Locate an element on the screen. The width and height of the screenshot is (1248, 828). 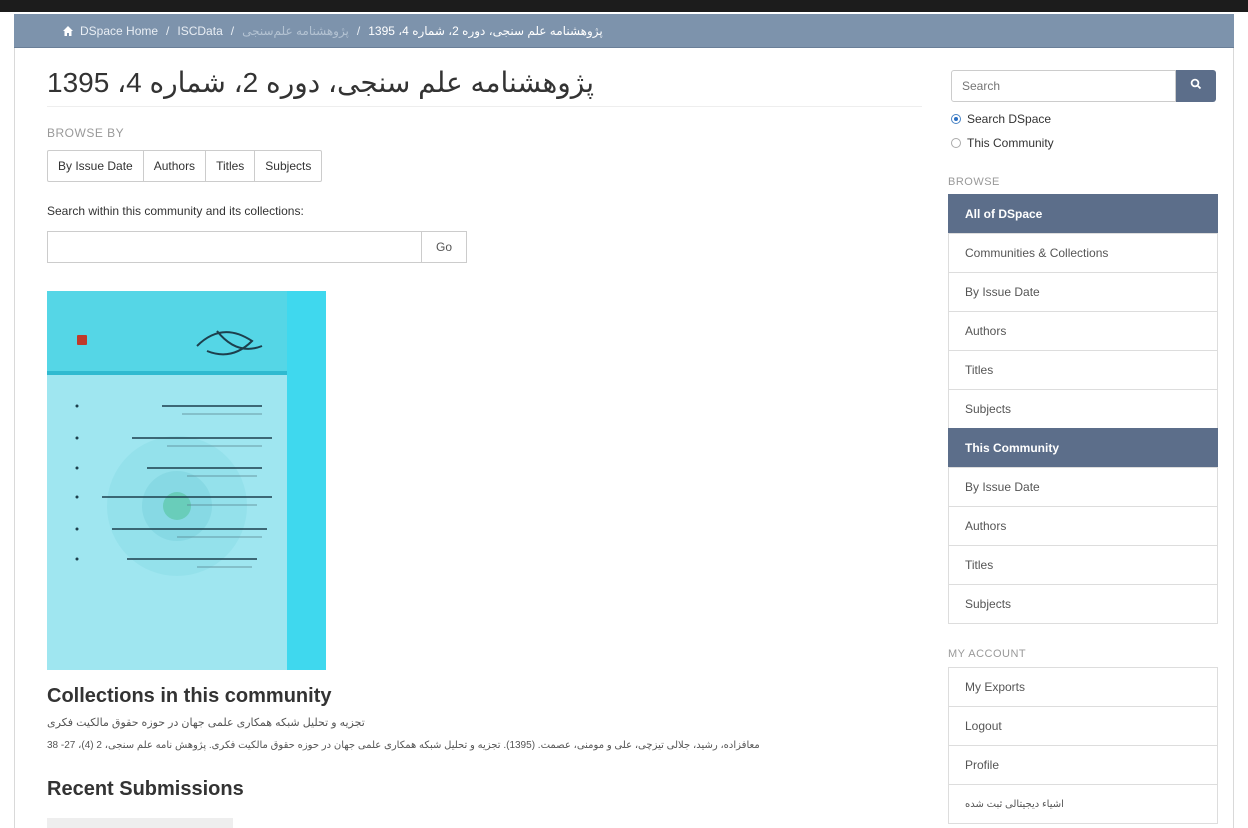
sidebar-item-logout: Logout is located at coordinates (1083, 726).